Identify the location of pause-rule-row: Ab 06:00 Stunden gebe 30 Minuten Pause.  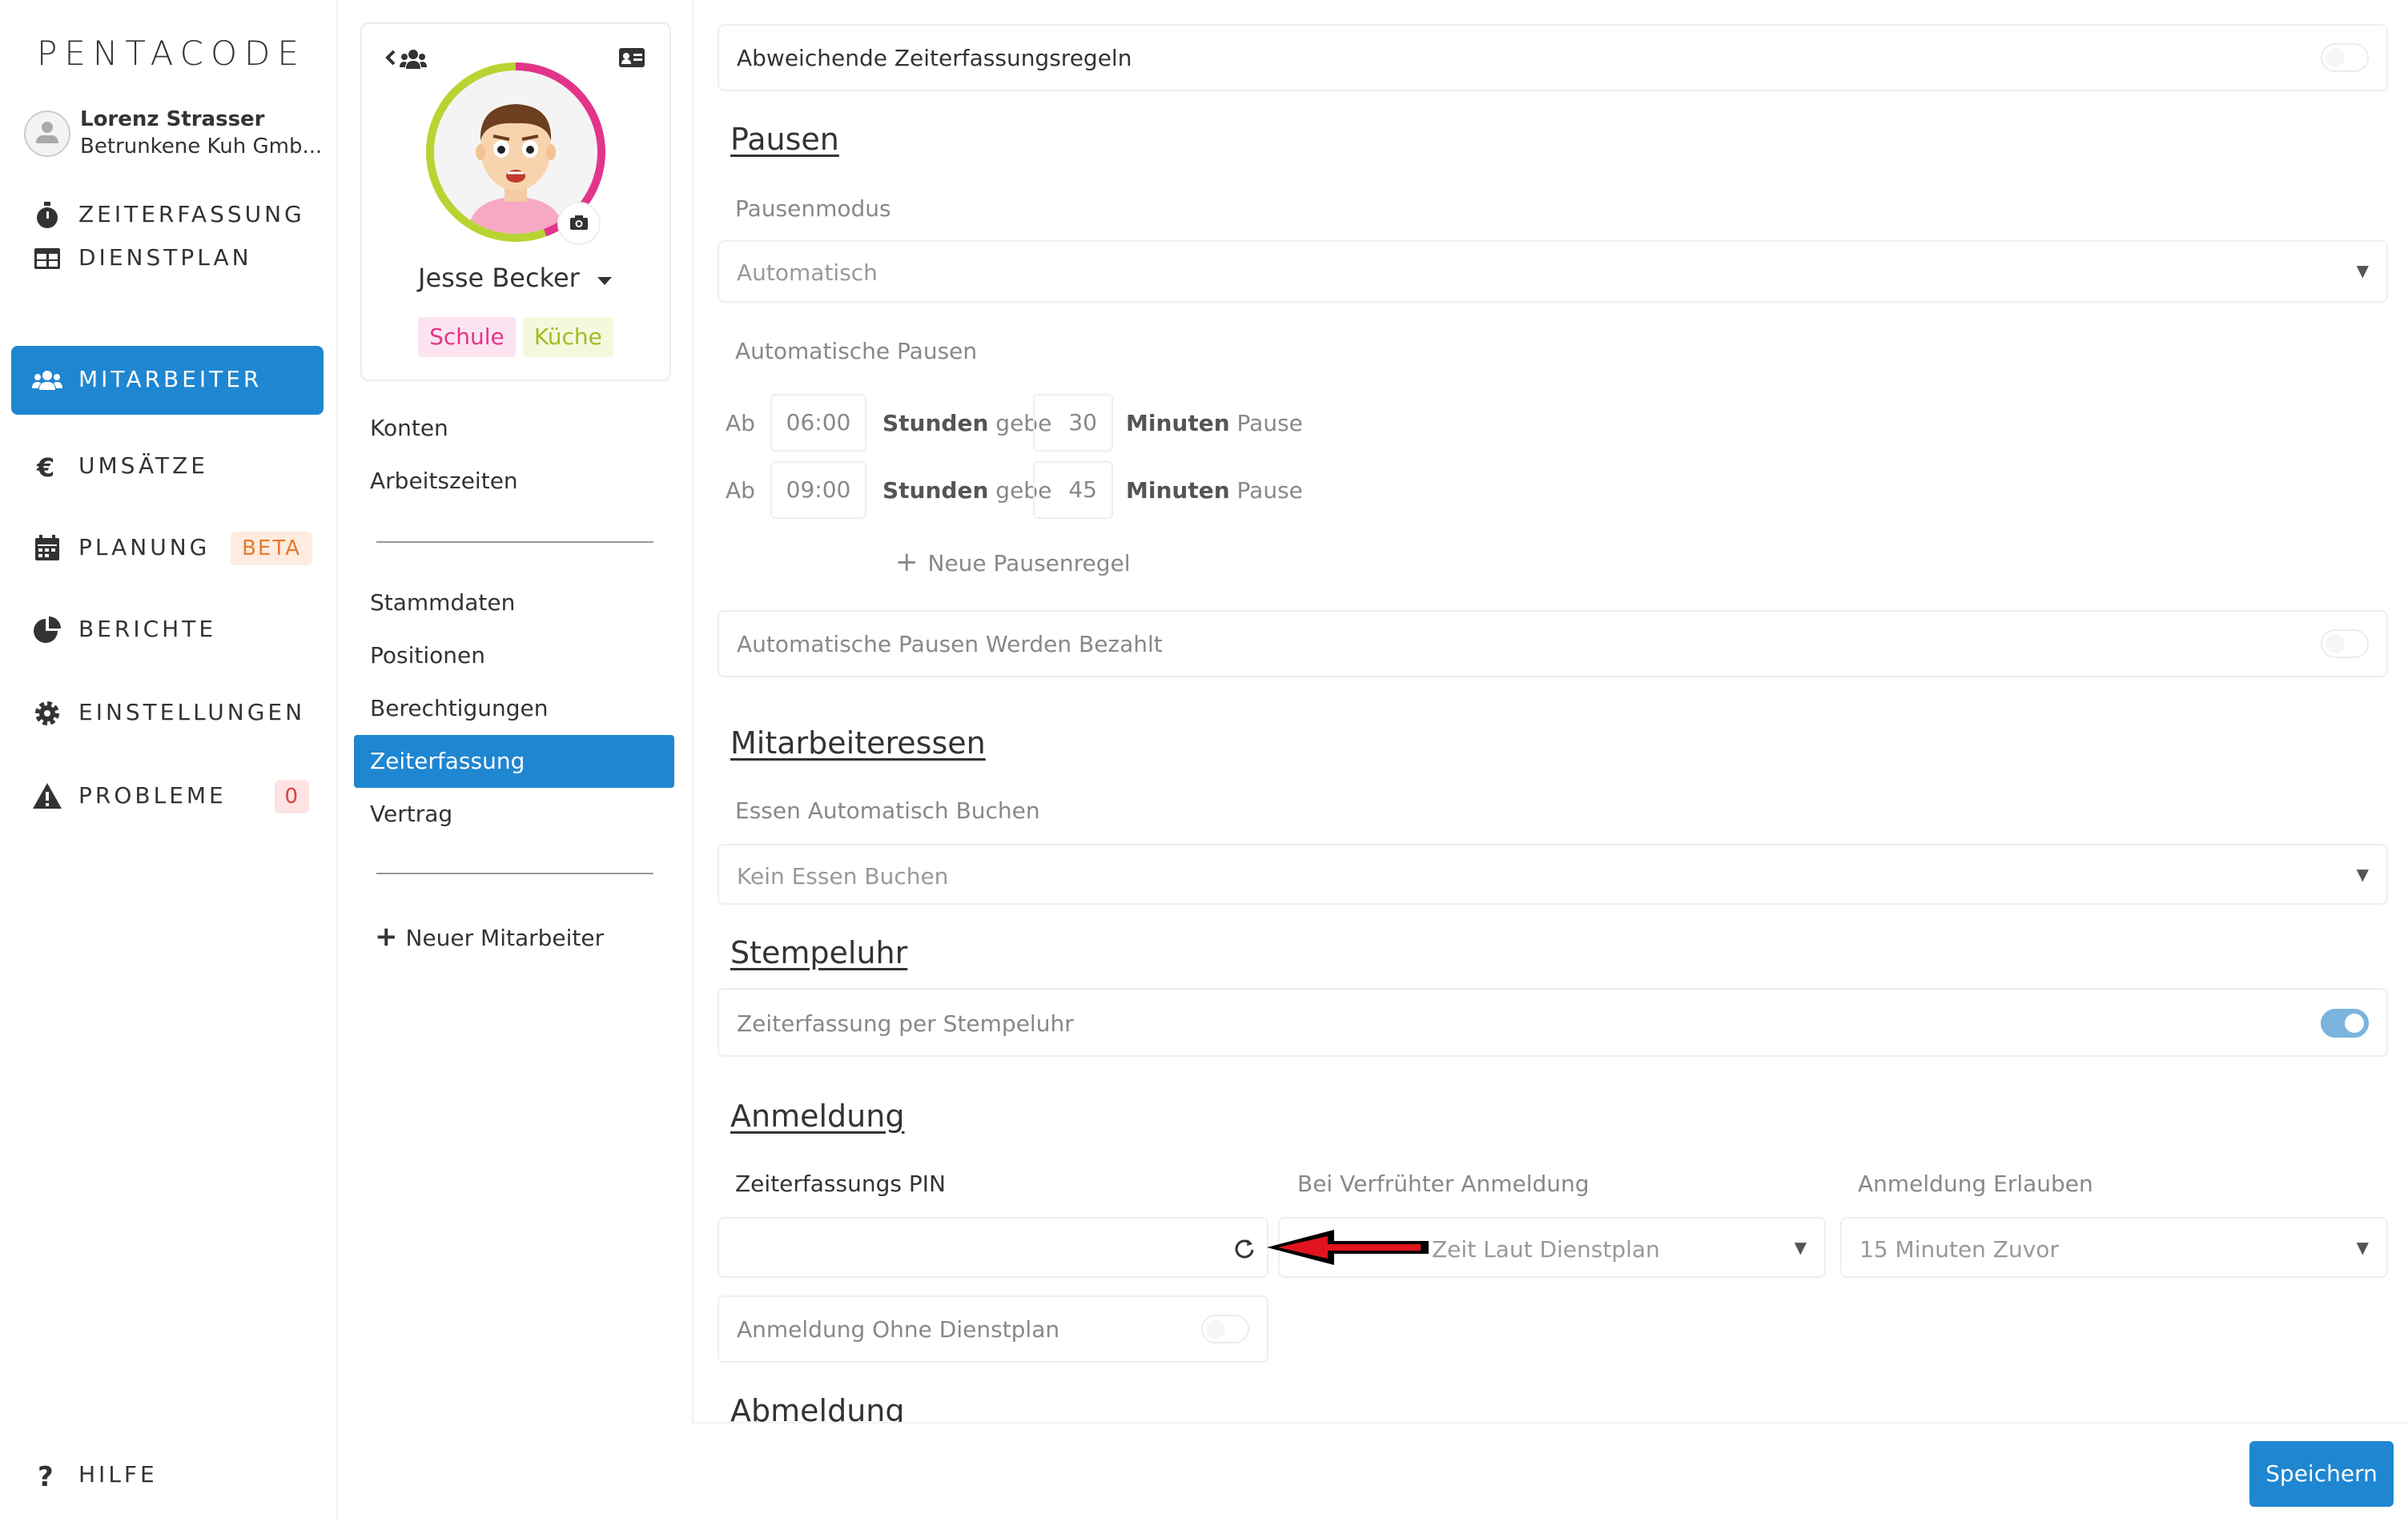
(1046, 423).